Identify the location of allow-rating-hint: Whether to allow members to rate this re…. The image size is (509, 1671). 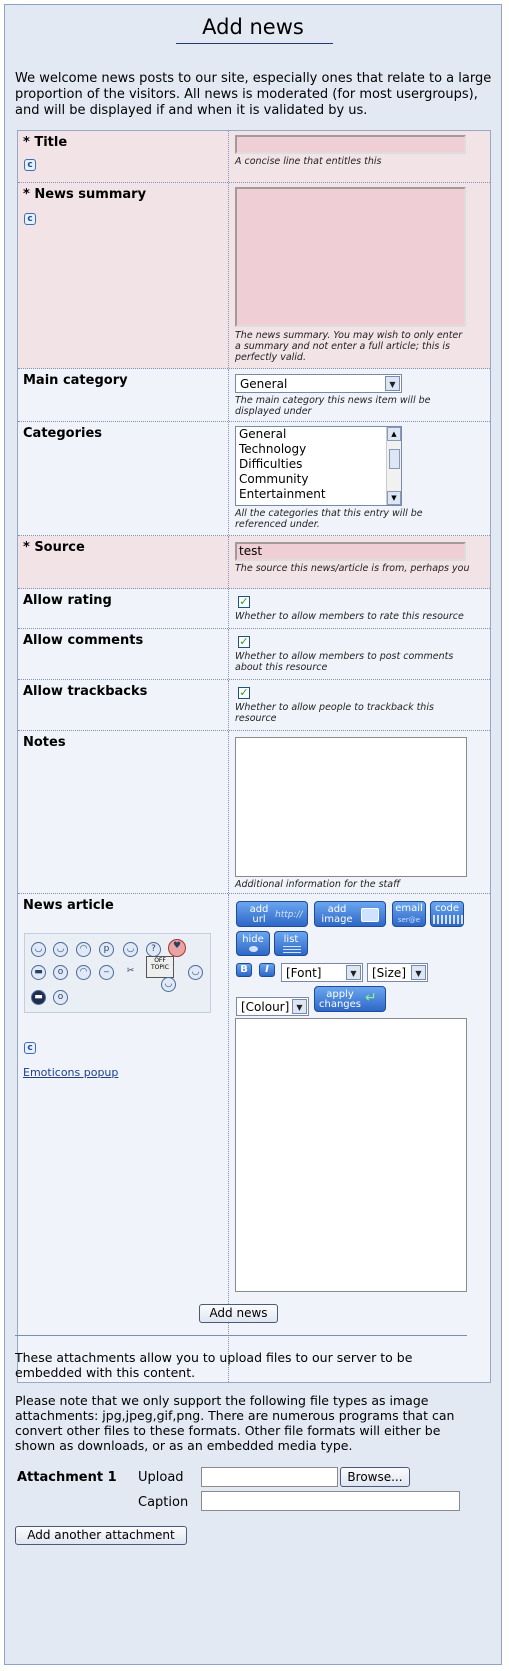
(349, 616).